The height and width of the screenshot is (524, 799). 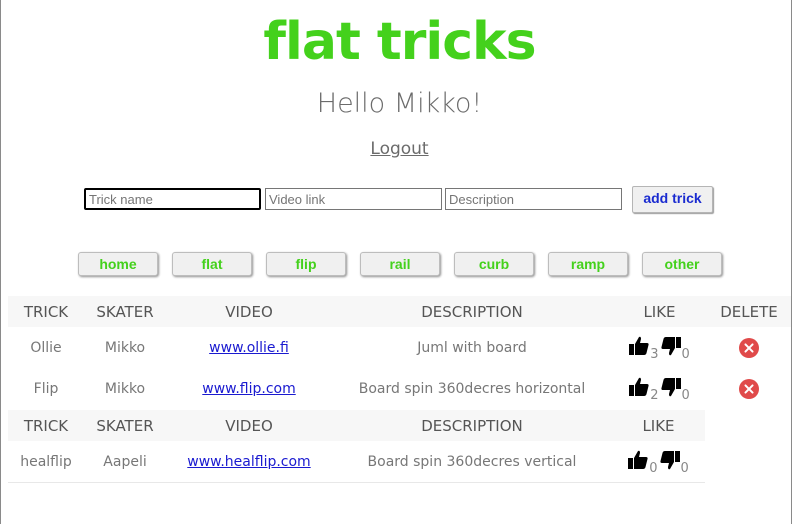 I want to click on logout-link: Logout, so click(x=399, y=149).